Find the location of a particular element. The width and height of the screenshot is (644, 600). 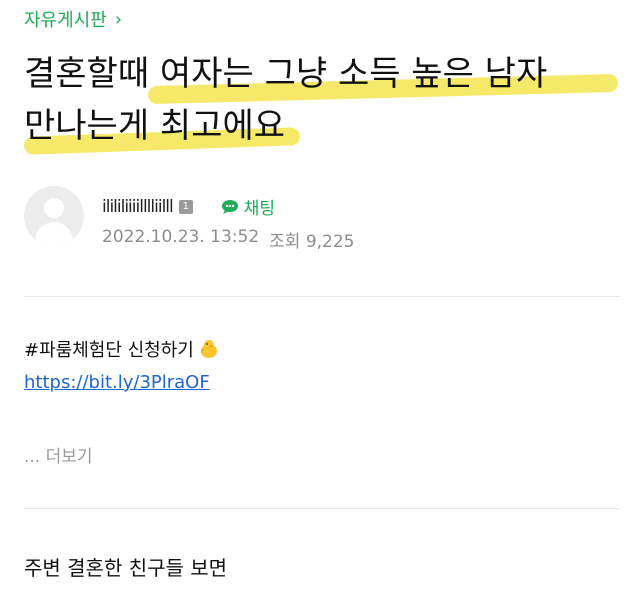

default-avatar-icon is located at coordinates (54, 216).